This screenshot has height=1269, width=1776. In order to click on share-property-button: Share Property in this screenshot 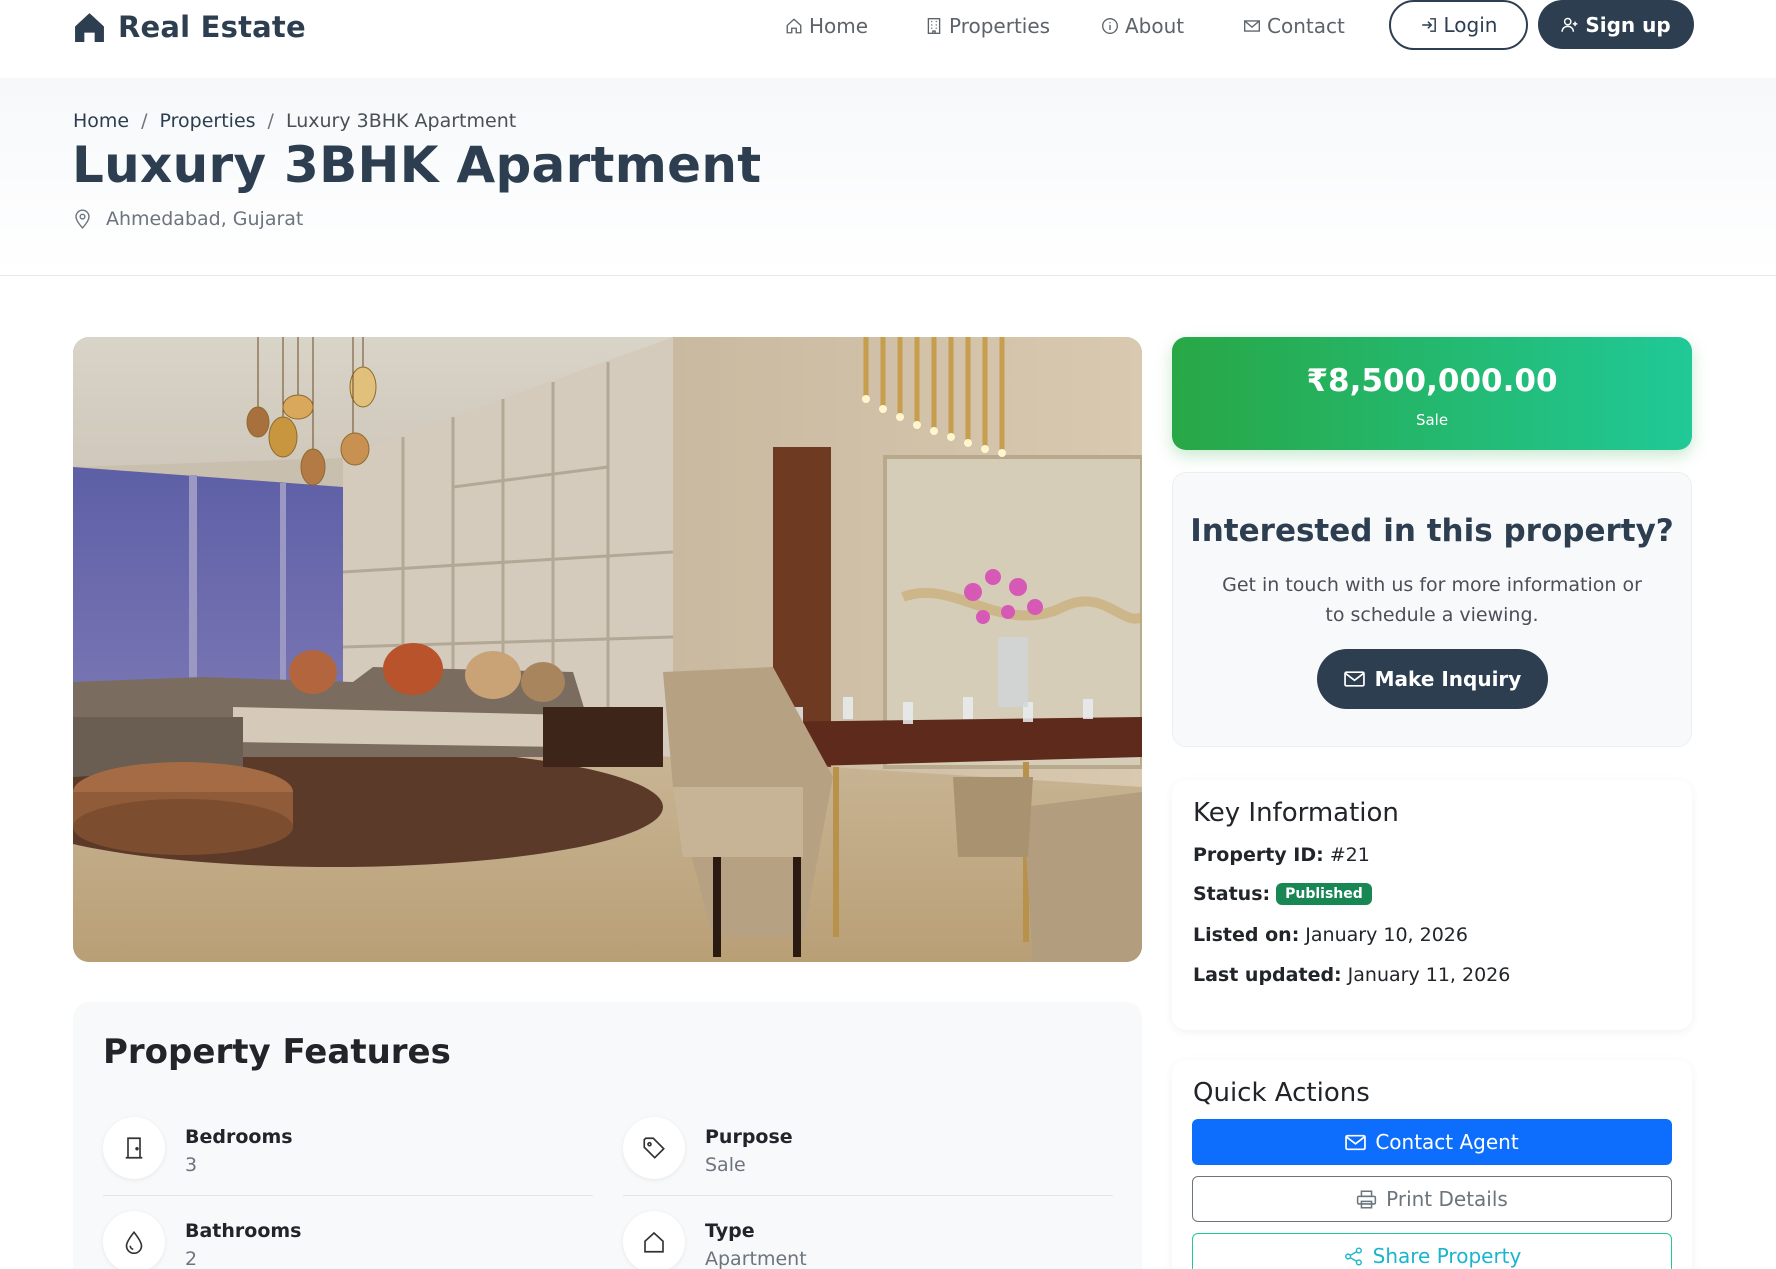, I will do `click(1432, 1251)`.